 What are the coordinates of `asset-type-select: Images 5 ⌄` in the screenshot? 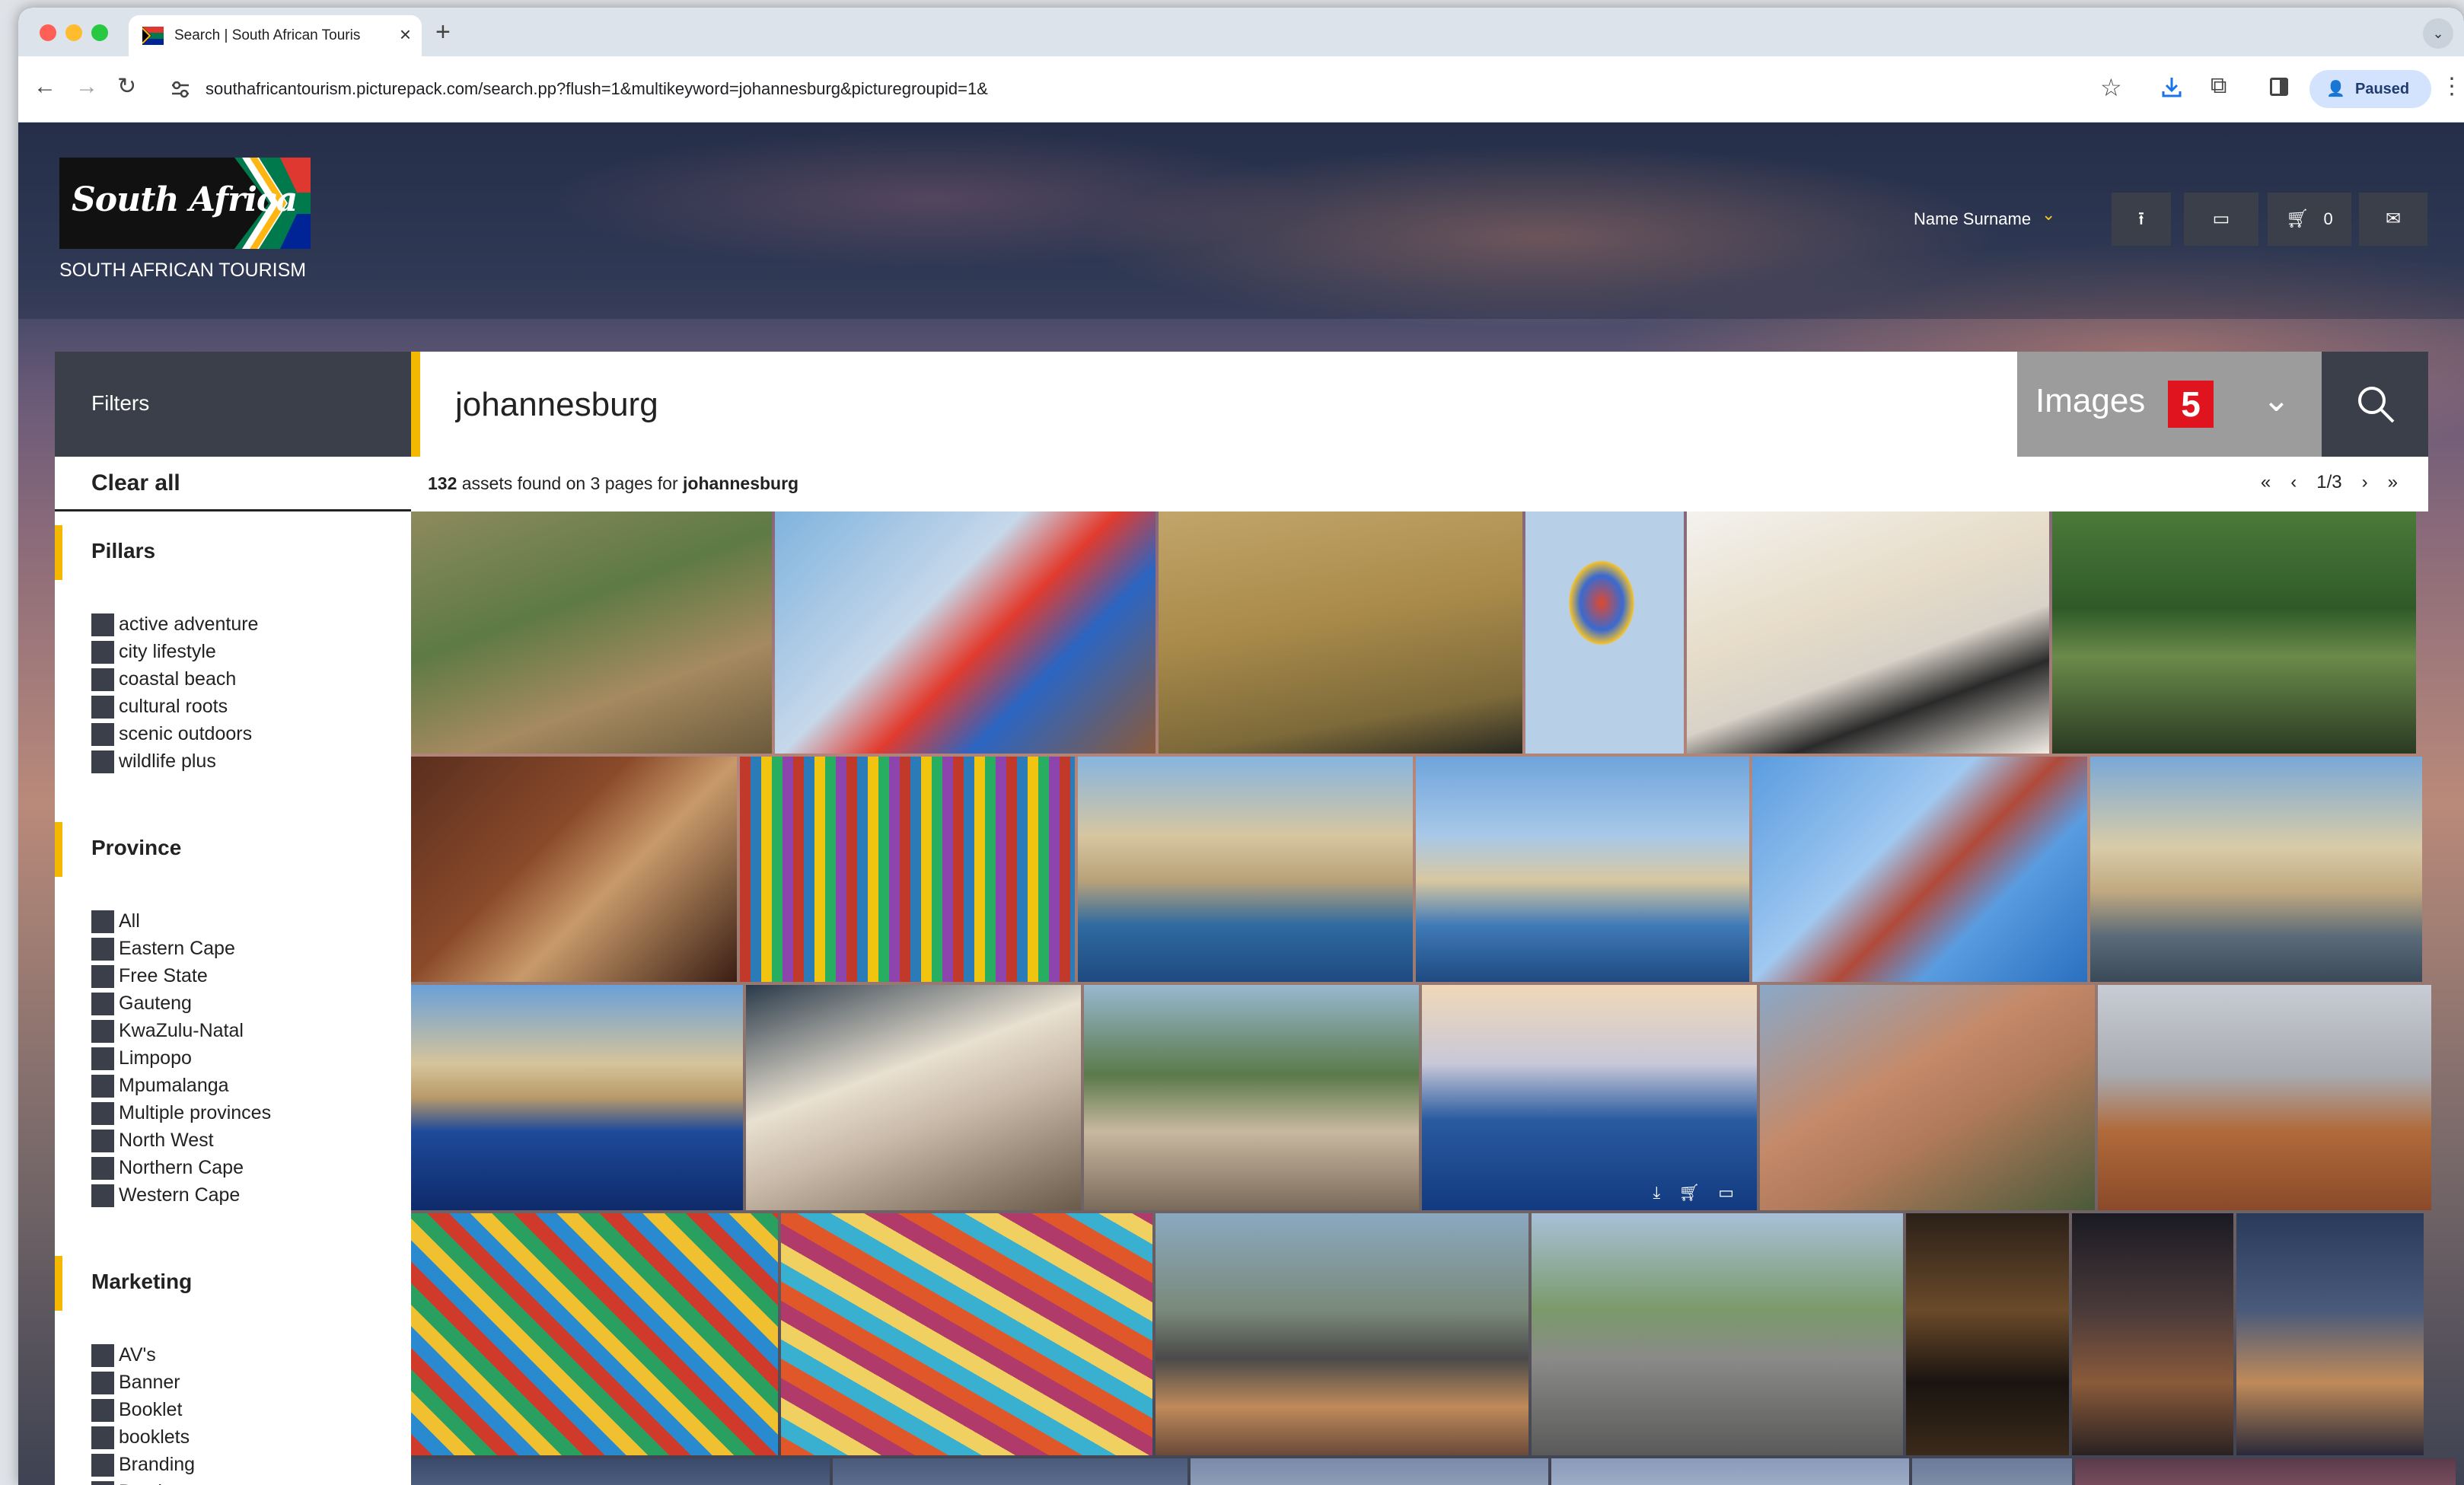 It's located at (2170, 404).